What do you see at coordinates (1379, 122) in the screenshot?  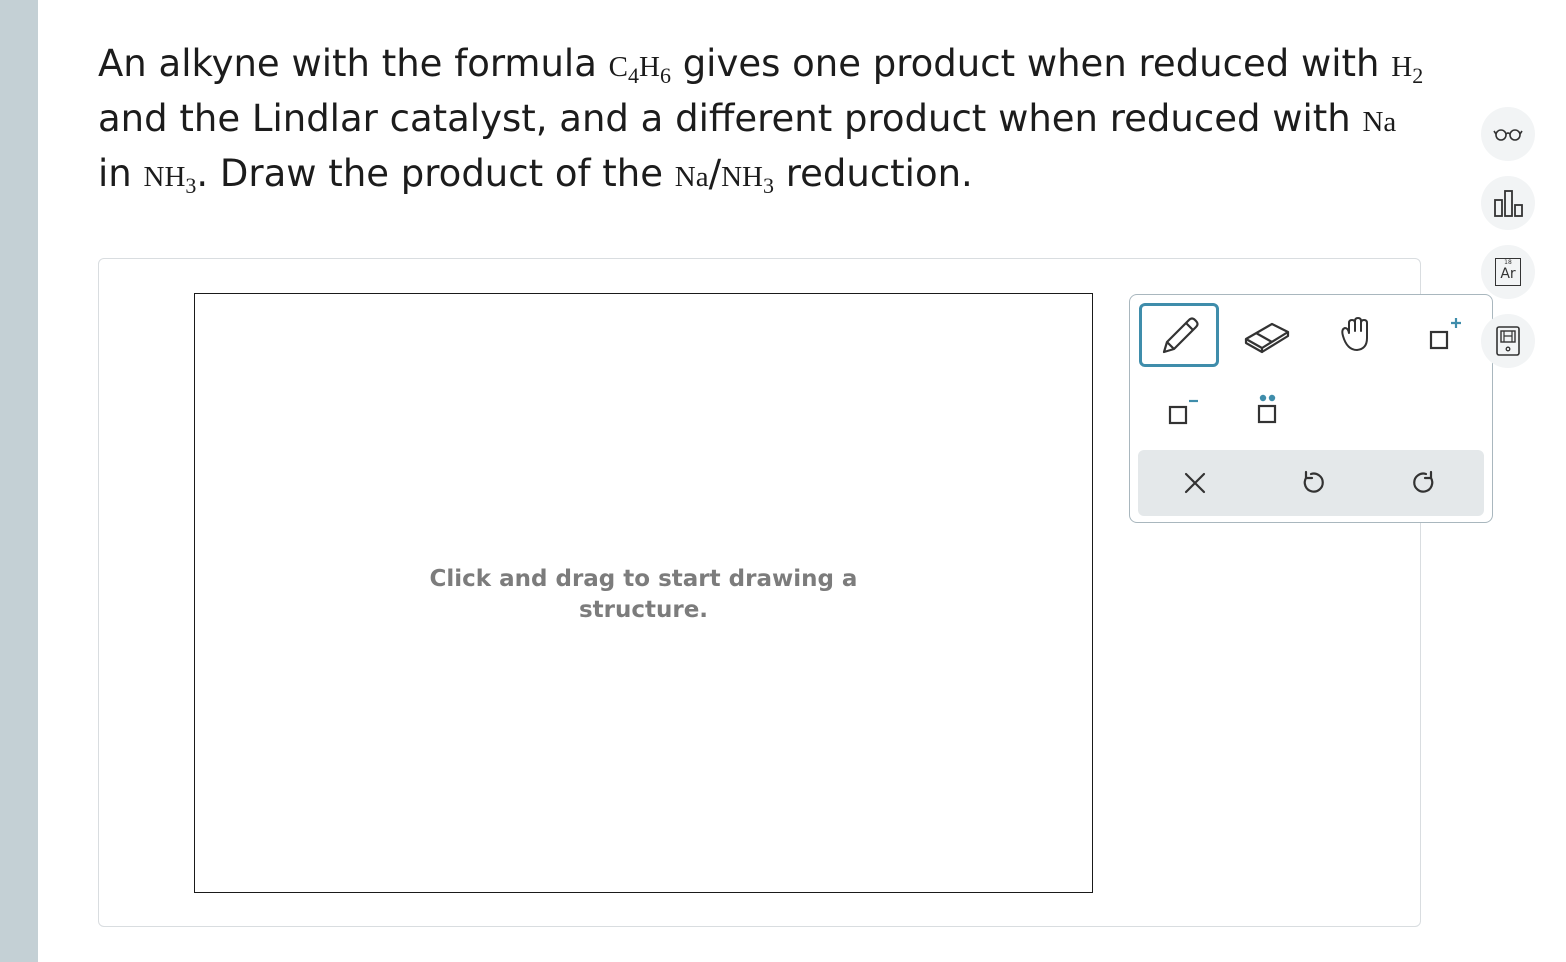 I see `formula-na: Na` at bounding box center [1379, 122].